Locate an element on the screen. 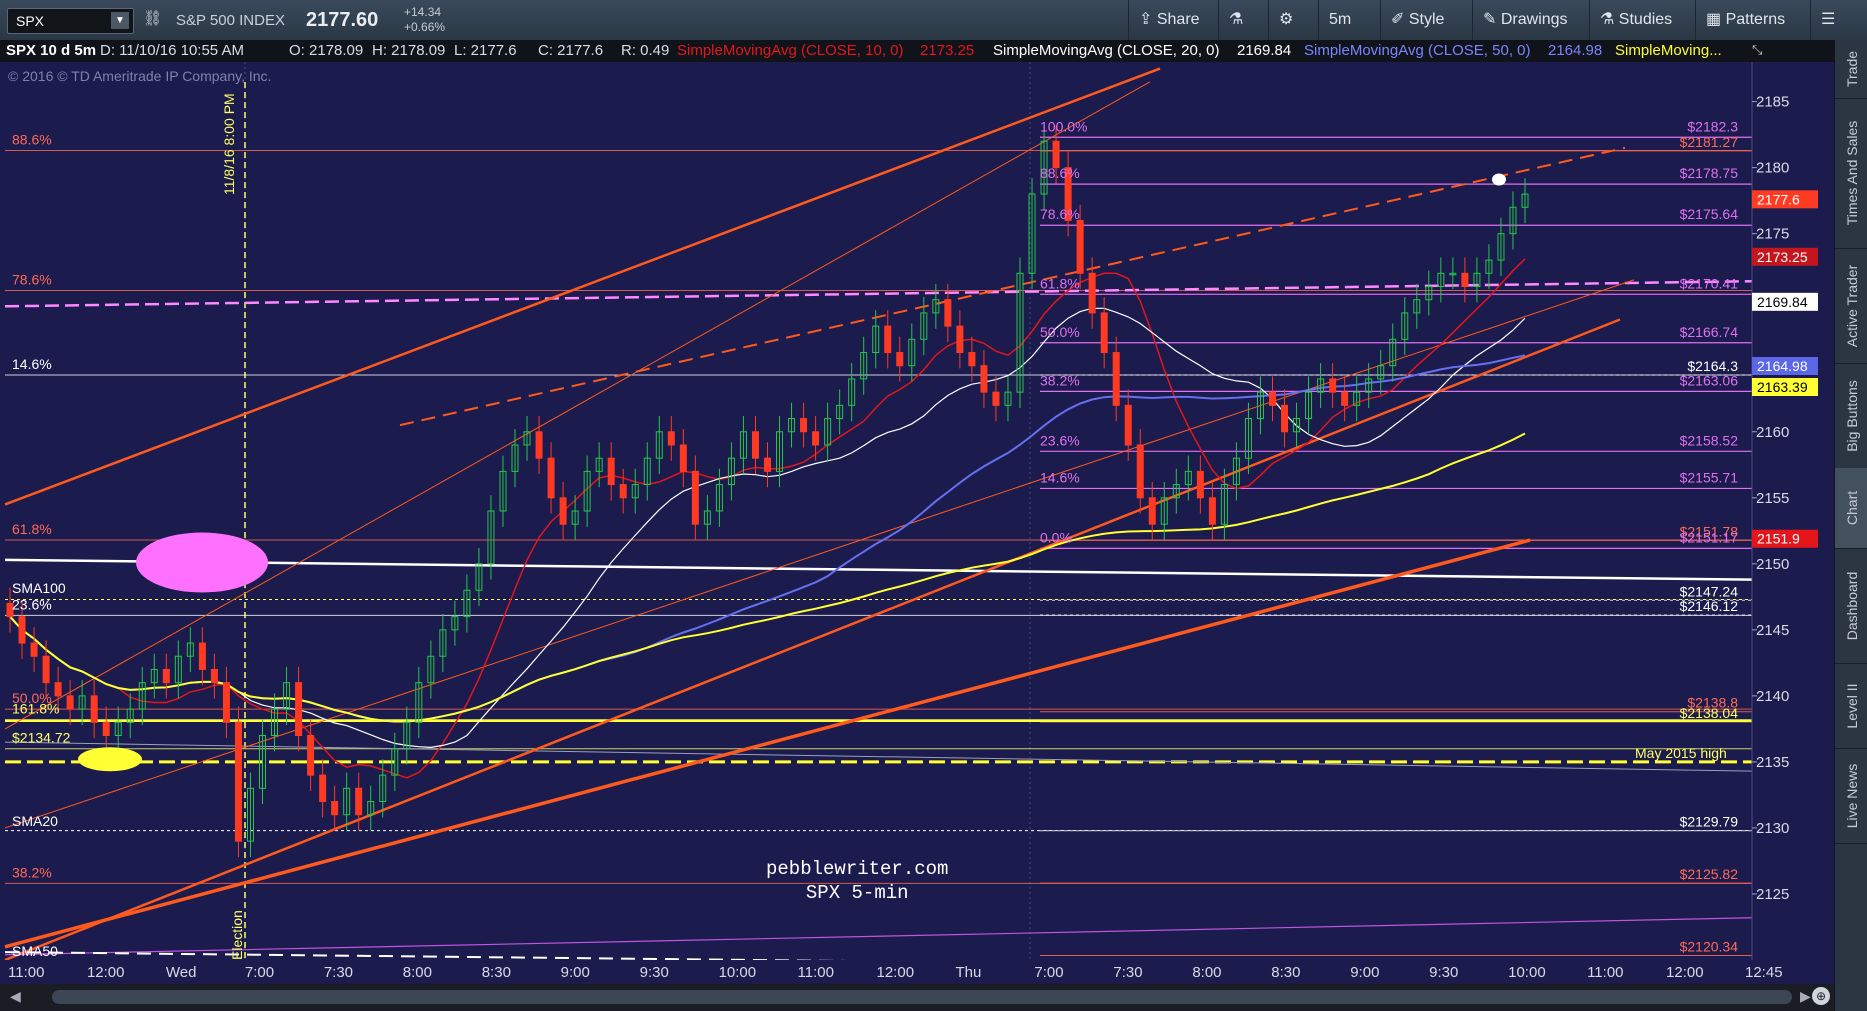 The width and height of the screenshot is (1867, 1011). drawings-button: ✎ Drawings is located at coordinates (1530, 20).